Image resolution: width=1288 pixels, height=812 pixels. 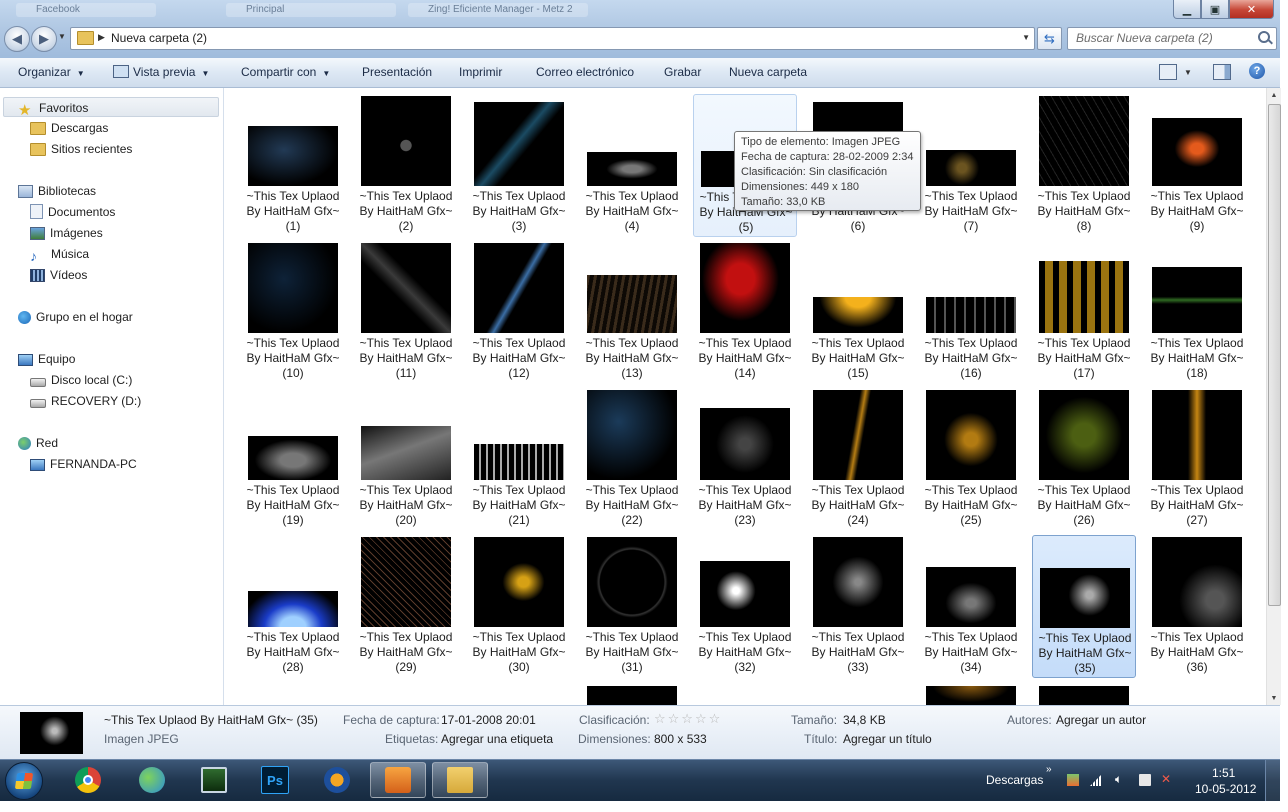 I want to click on preview-pane-icon, so click(x=1222, y=72).